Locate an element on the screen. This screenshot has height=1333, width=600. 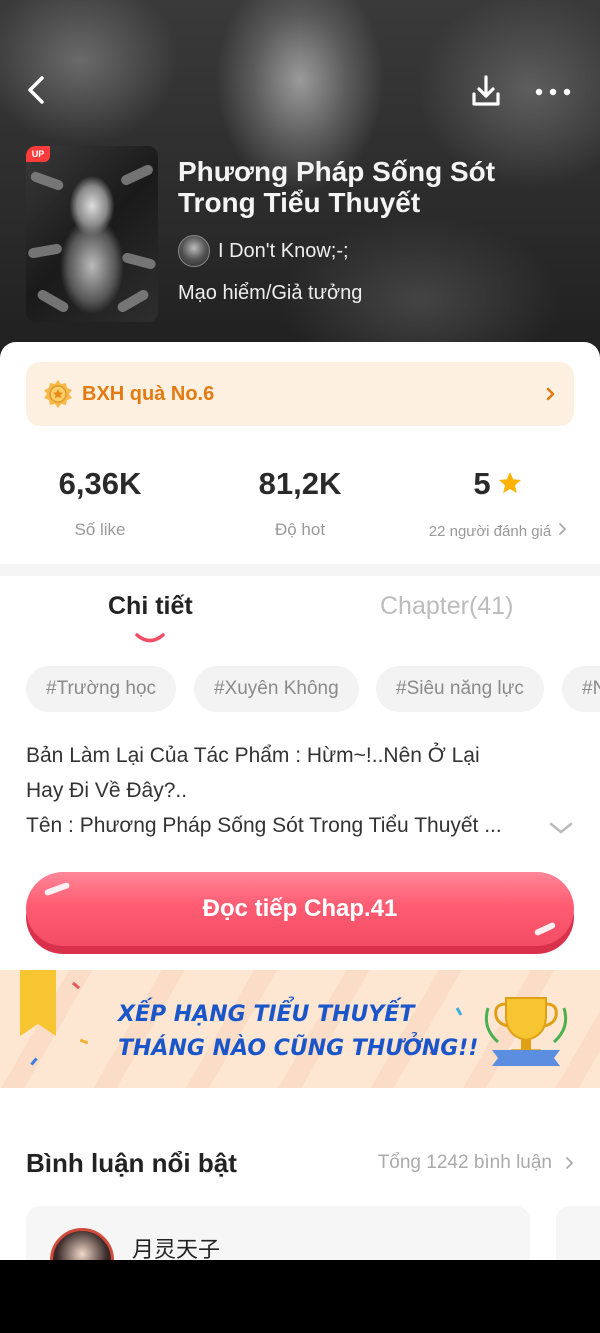
hot-stat: 81,2K Độ hot is located at coordinates (300, 501).